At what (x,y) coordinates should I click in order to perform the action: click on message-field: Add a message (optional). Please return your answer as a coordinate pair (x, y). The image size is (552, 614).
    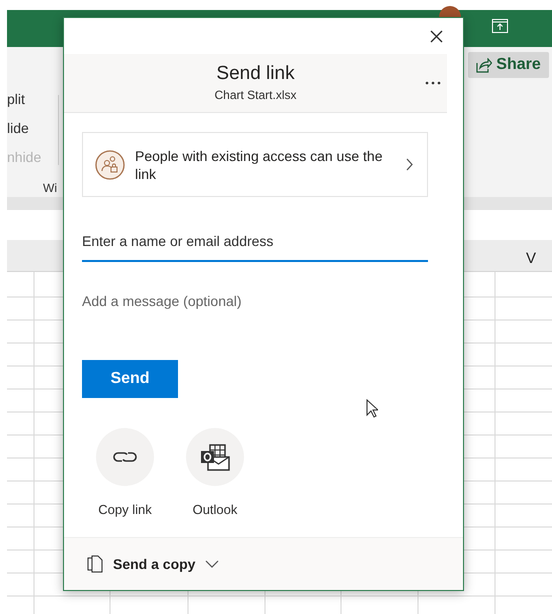
    Looking at the image, I should click on (255, 301).